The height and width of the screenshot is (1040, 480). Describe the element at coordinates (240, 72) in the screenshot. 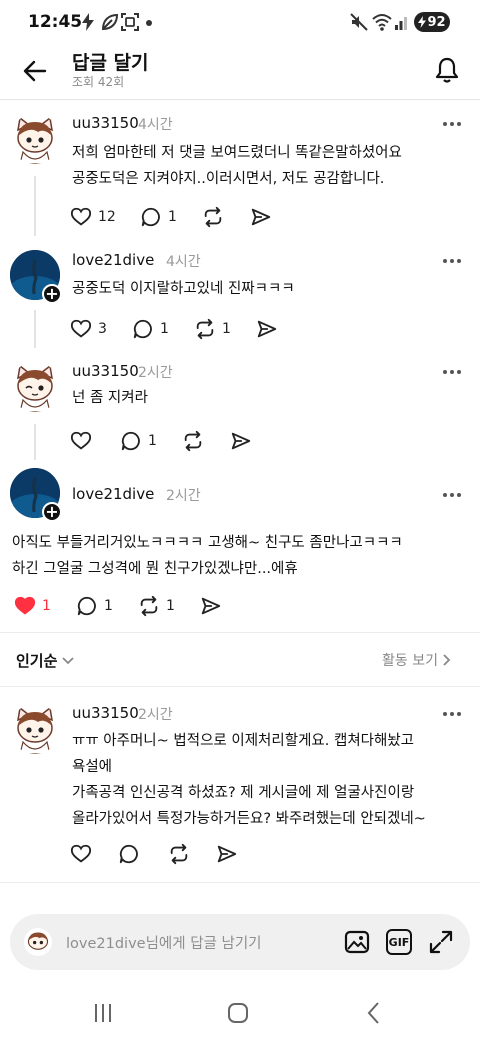

I see `page-header: 답글 달기 조회 42회` at that location.